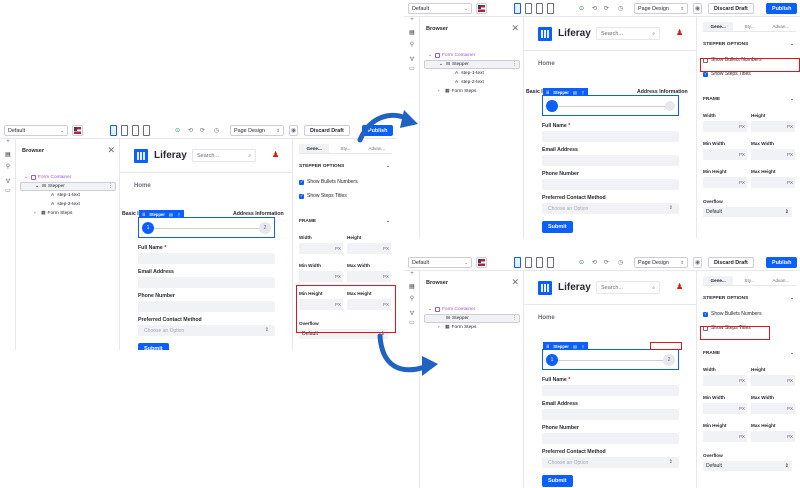 This screenshot has height=488, width=800. What do you see at coordinates (68, 213) in the screenshot?
I see `tree-node: › ▦ Form Steps` at bounding box center [68, 213].